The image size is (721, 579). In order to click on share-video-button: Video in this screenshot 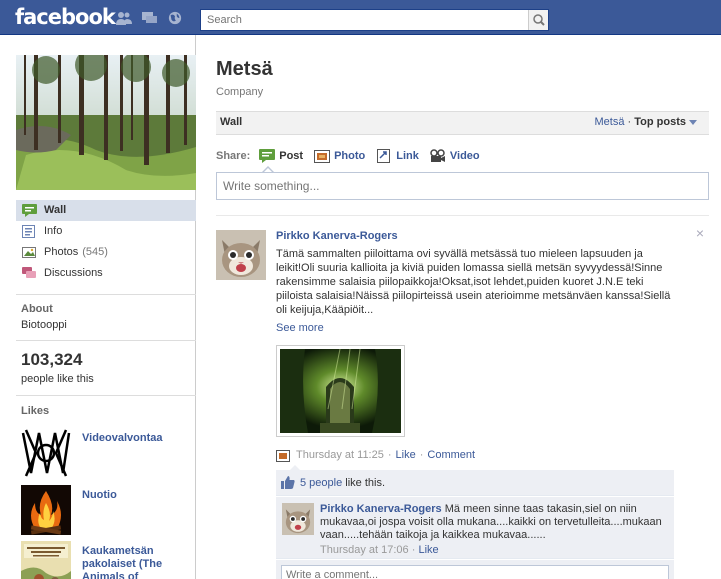, I will do `click(455, 156)`.